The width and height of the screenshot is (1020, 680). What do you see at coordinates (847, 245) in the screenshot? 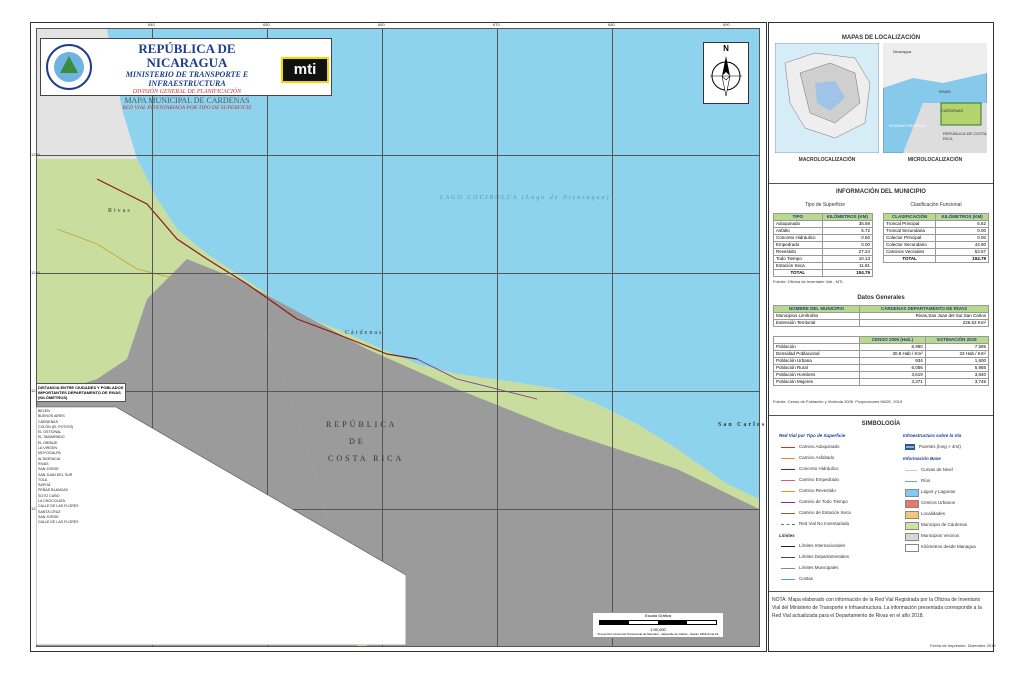
I see `surface-cell: 0.00` at bounding box center [847, 245].